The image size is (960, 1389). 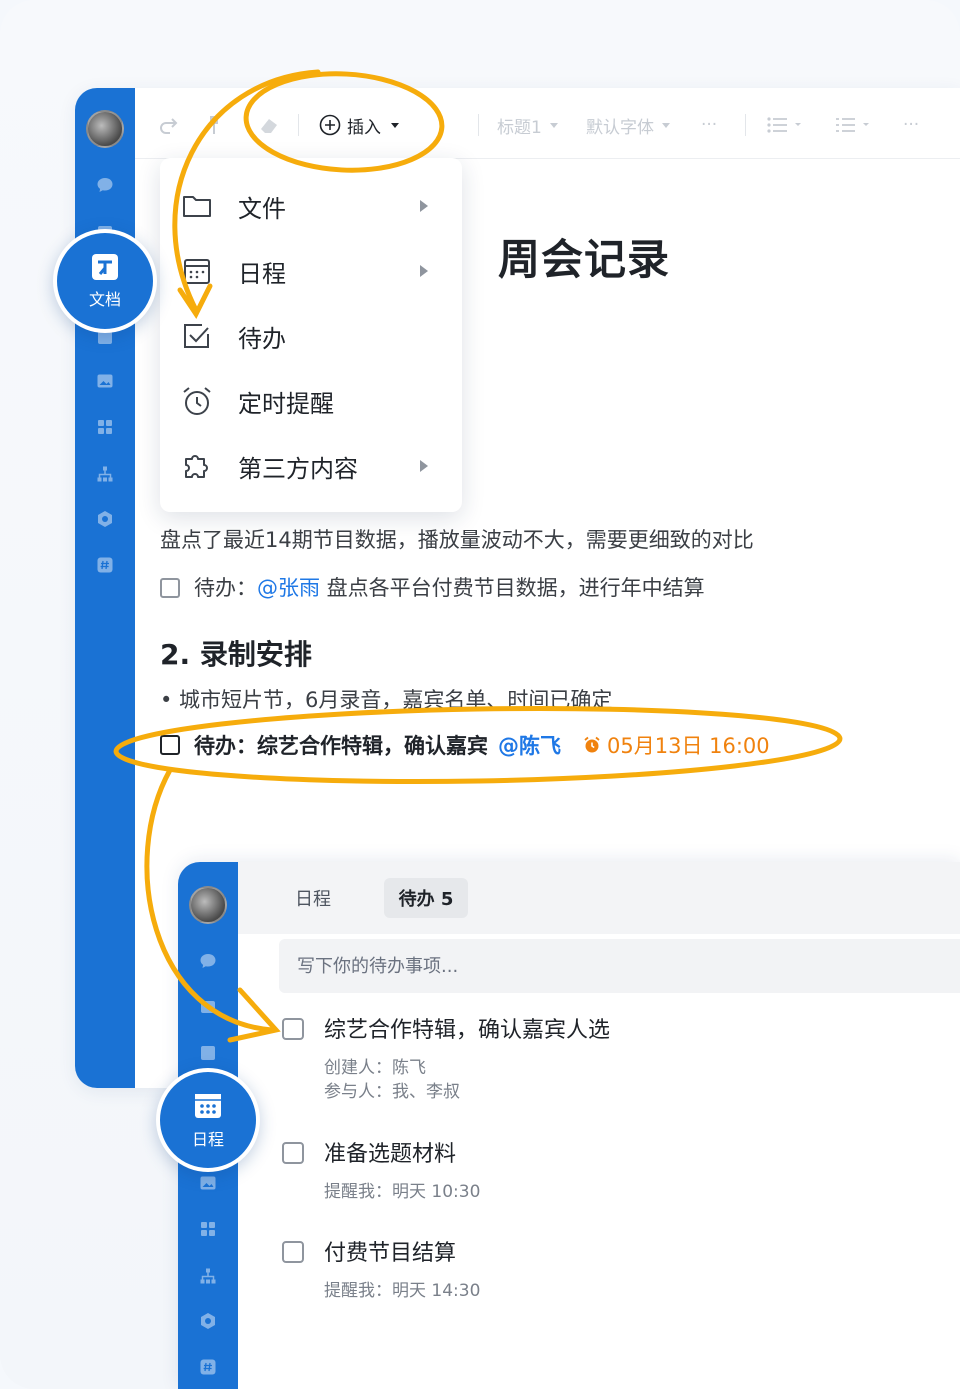 I want to click on format-painter-icon, so click(x=214, y=125).